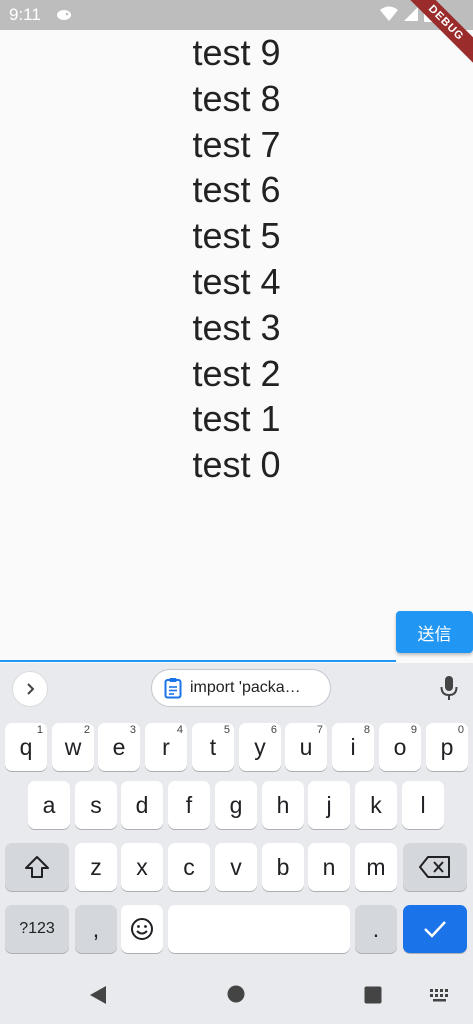 The width and height of the screenshot is (473, 1024). I want to click on signal-icon, so click(411, 14).